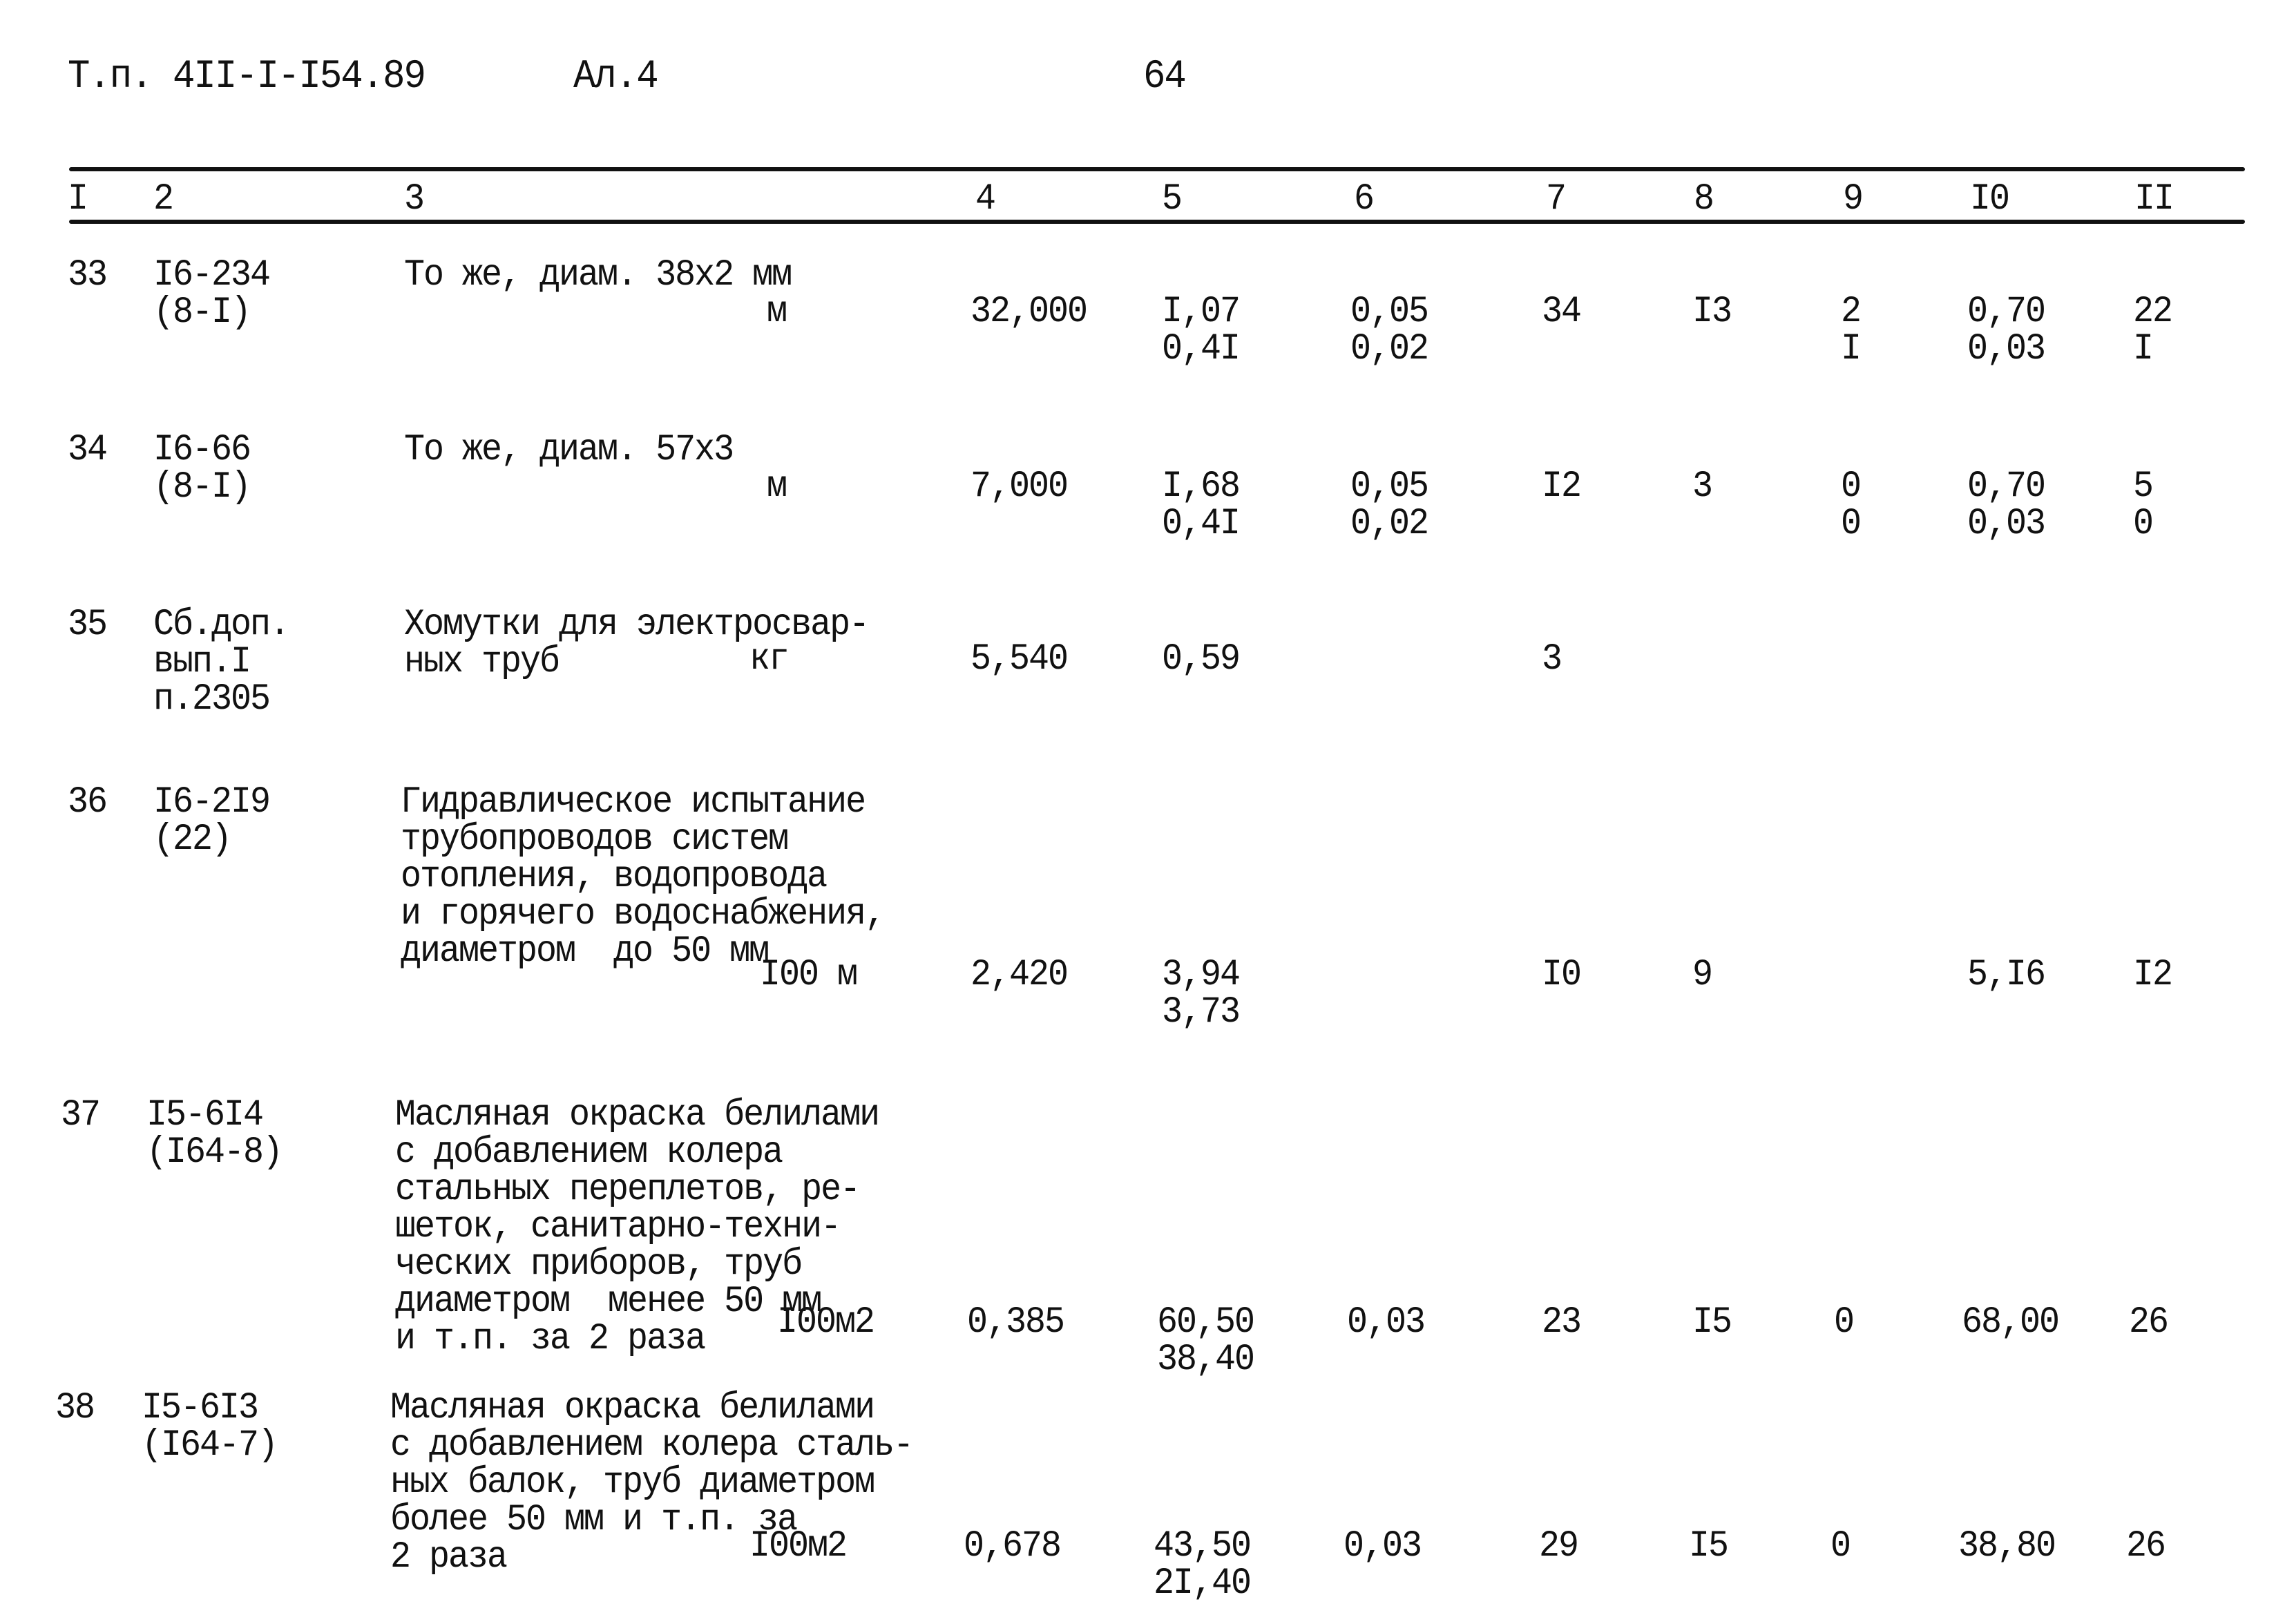 This screenshot has height=1624, width=2285. Describe the element at coordinates (985, 199) in the screenshot. I see `column-header: 4` at that location.